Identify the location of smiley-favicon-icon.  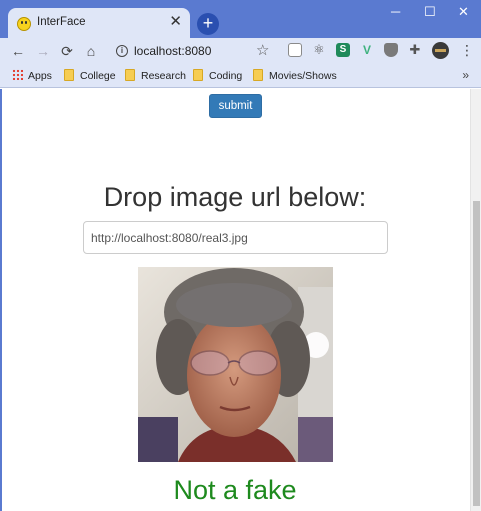
(24, 24).